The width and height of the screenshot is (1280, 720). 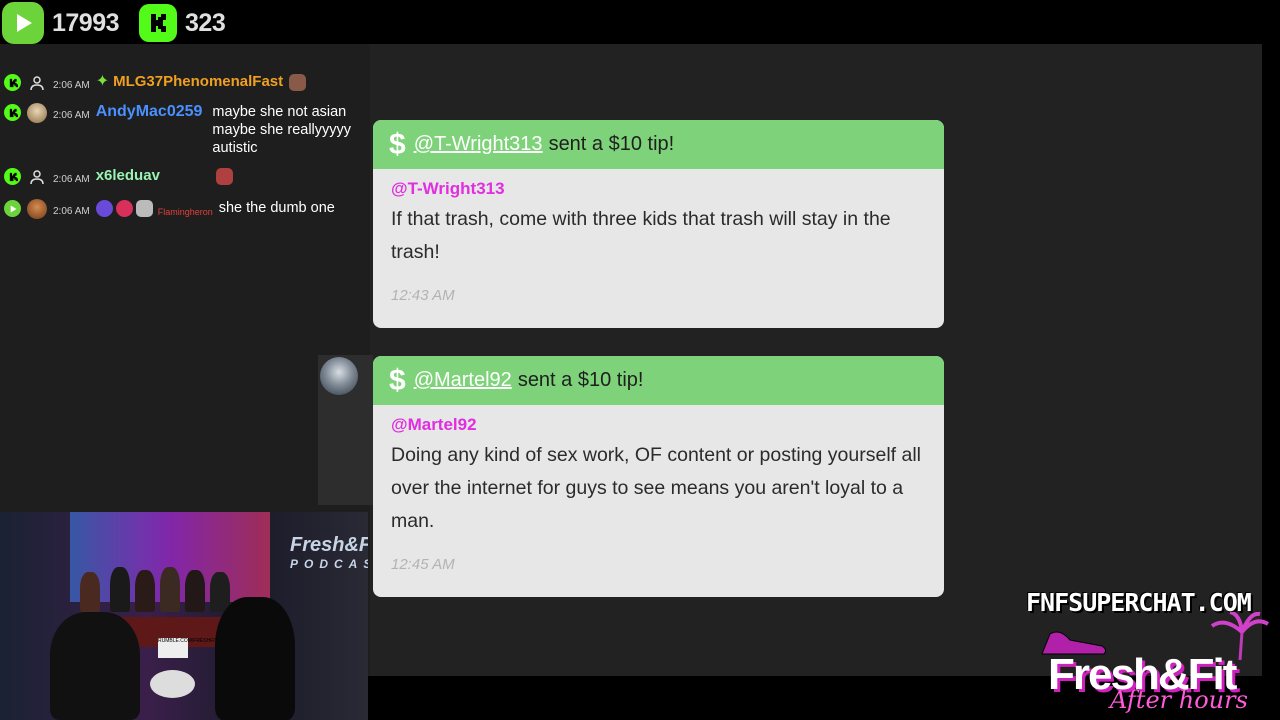 I want to click on tipper-handle-link: @T-Wright313, so click(x=478, y=144).